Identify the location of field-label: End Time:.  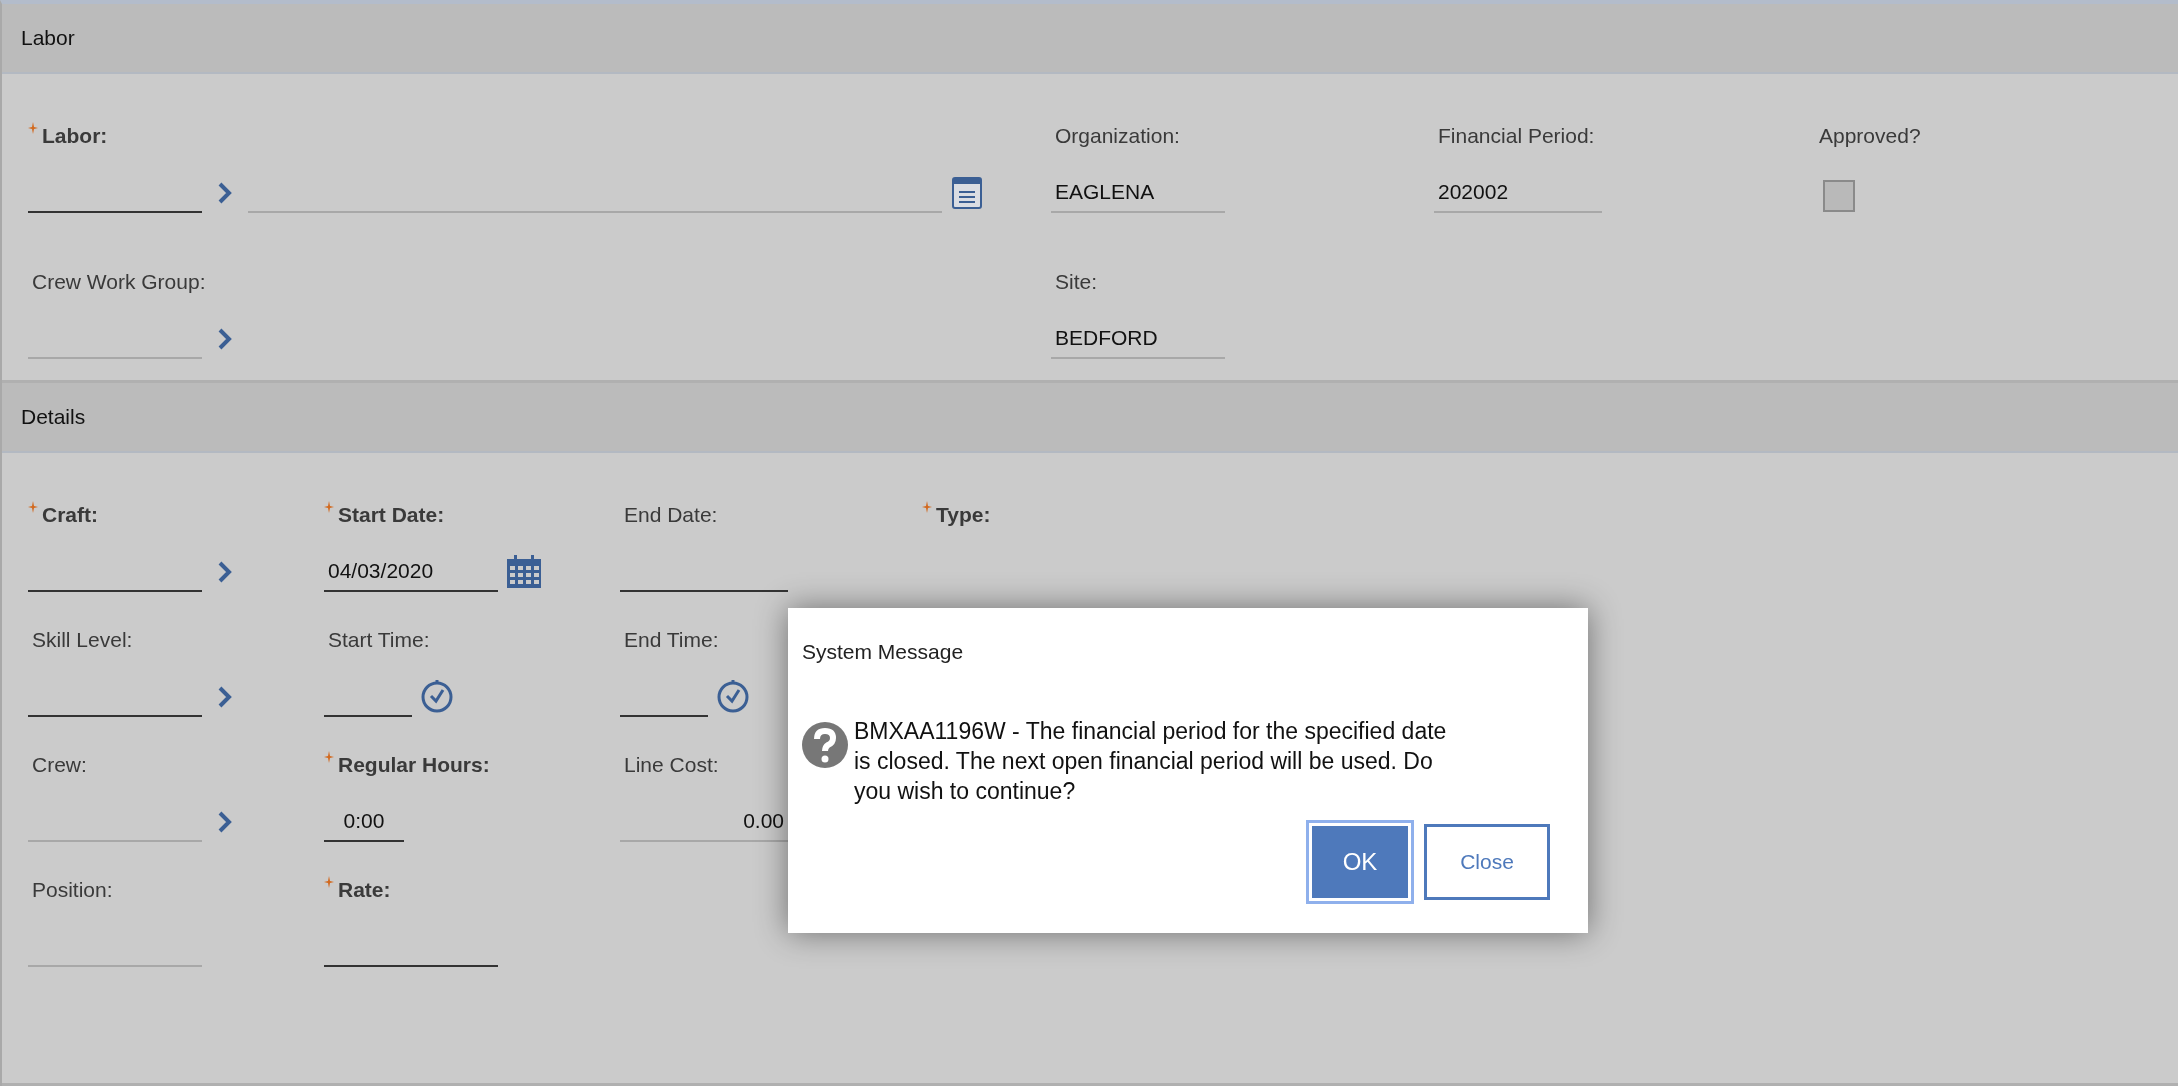
(671, 640).